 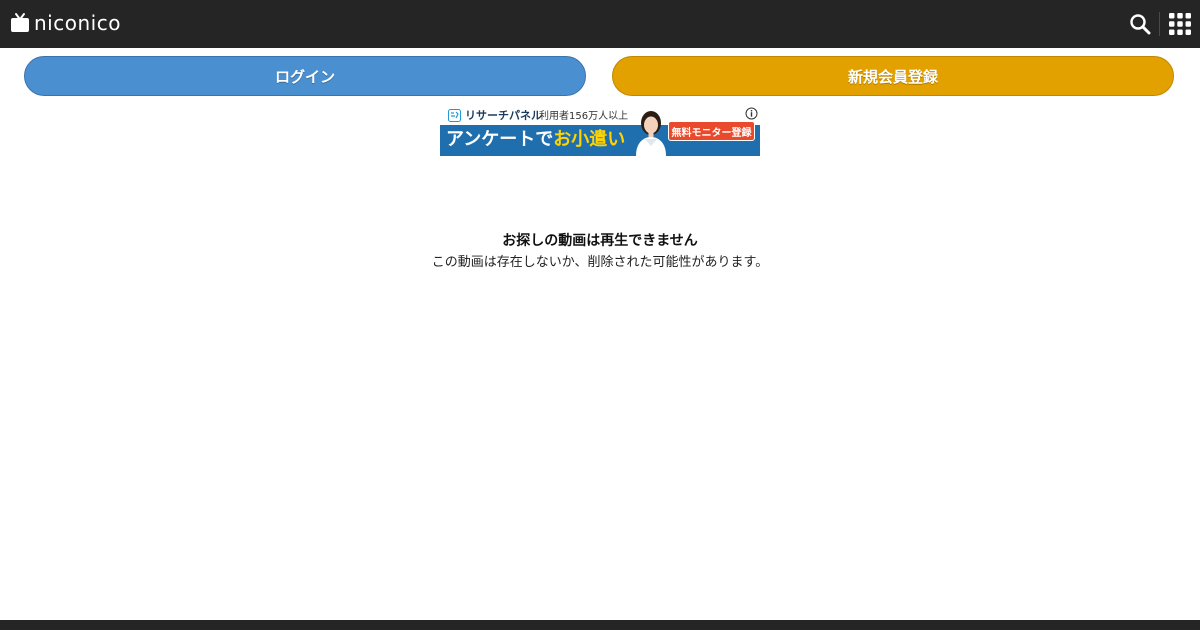 What do you see at coordinates (751, 113) in the screenshot?
I see `ad-info-icon` at bounding box center [751, 113].